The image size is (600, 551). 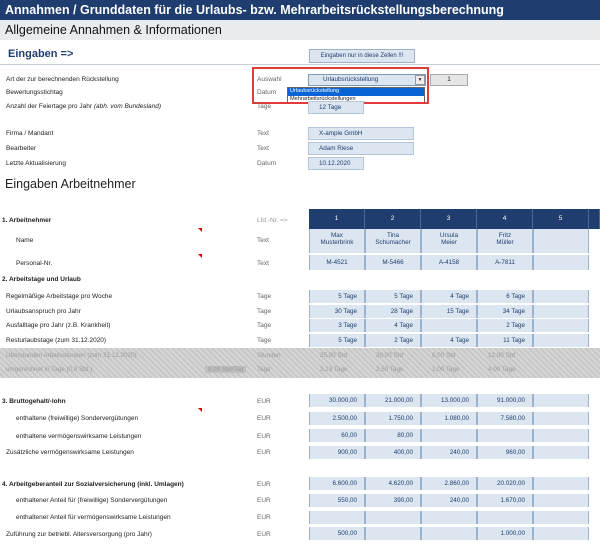 What do you see at coordinates (449, 418) in the screenshot?
I see `value-cell: 1.080,00` at bounding box center [449, 418].